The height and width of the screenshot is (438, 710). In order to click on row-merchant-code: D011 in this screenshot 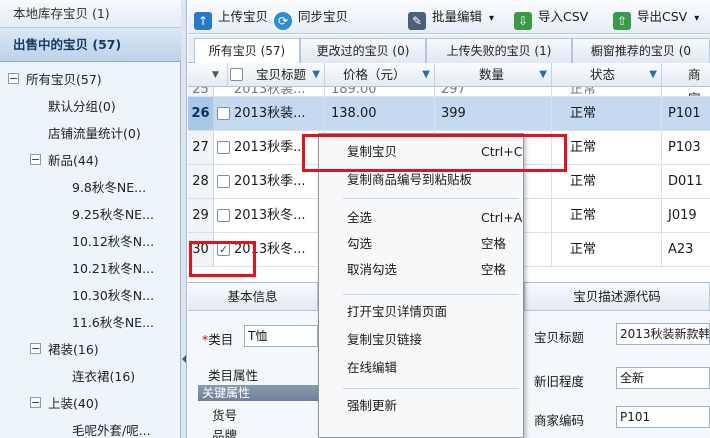, I will do `click(685, 181)`.